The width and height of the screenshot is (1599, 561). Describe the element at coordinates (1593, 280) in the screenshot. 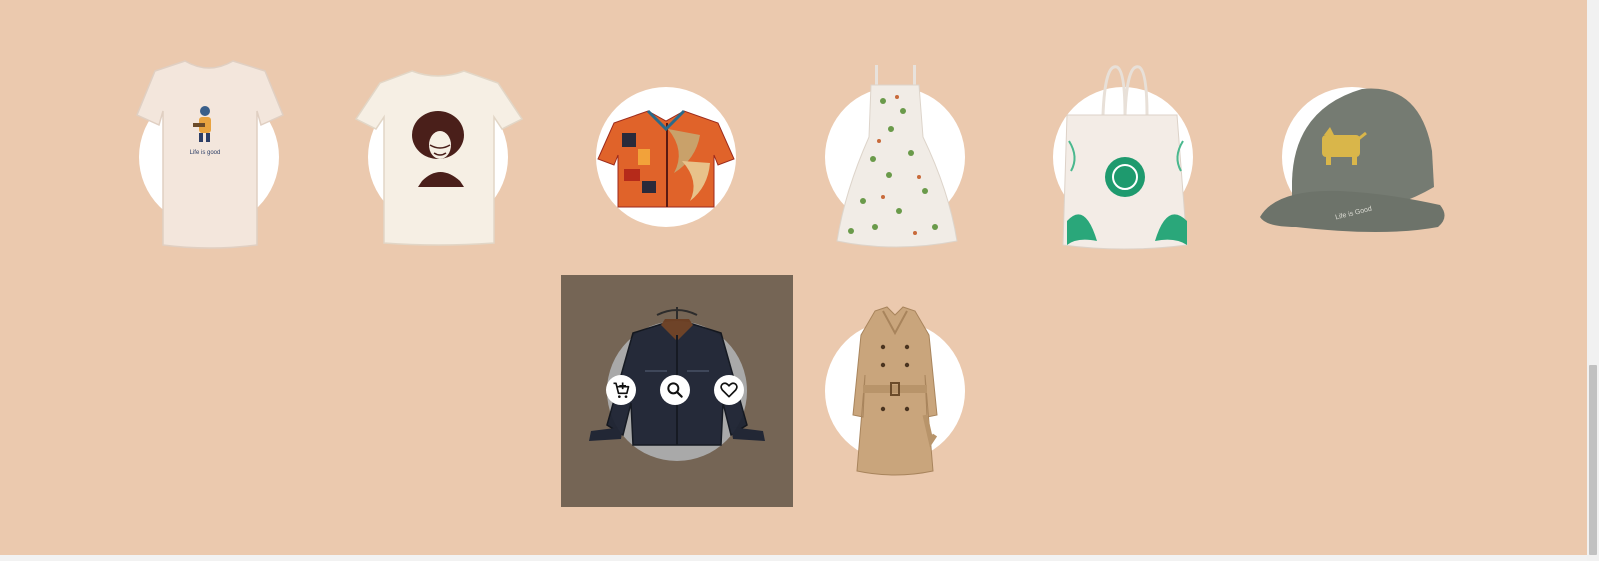

I see `vertical-scrollbar` at that location.